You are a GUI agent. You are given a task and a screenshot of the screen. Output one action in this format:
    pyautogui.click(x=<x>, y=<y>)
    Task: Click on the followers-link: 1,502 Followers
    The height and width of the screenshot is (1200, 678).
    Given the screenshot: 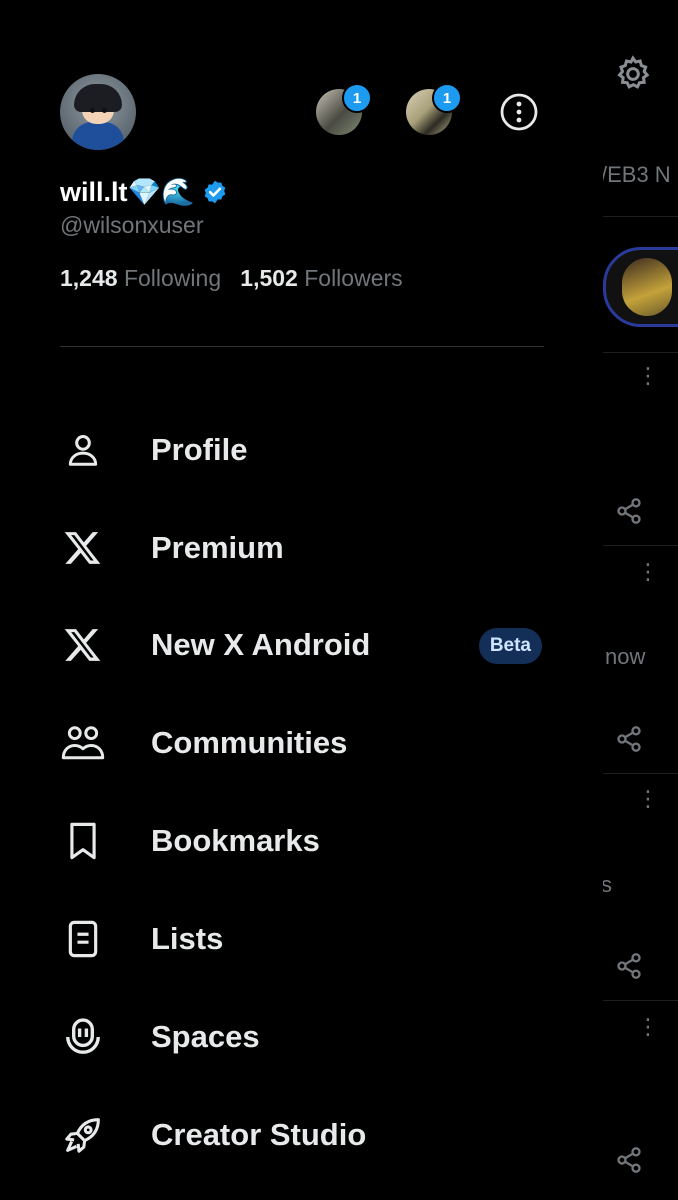 What is the action you would take?
    pyautogui.click(x=321, y=278)
    